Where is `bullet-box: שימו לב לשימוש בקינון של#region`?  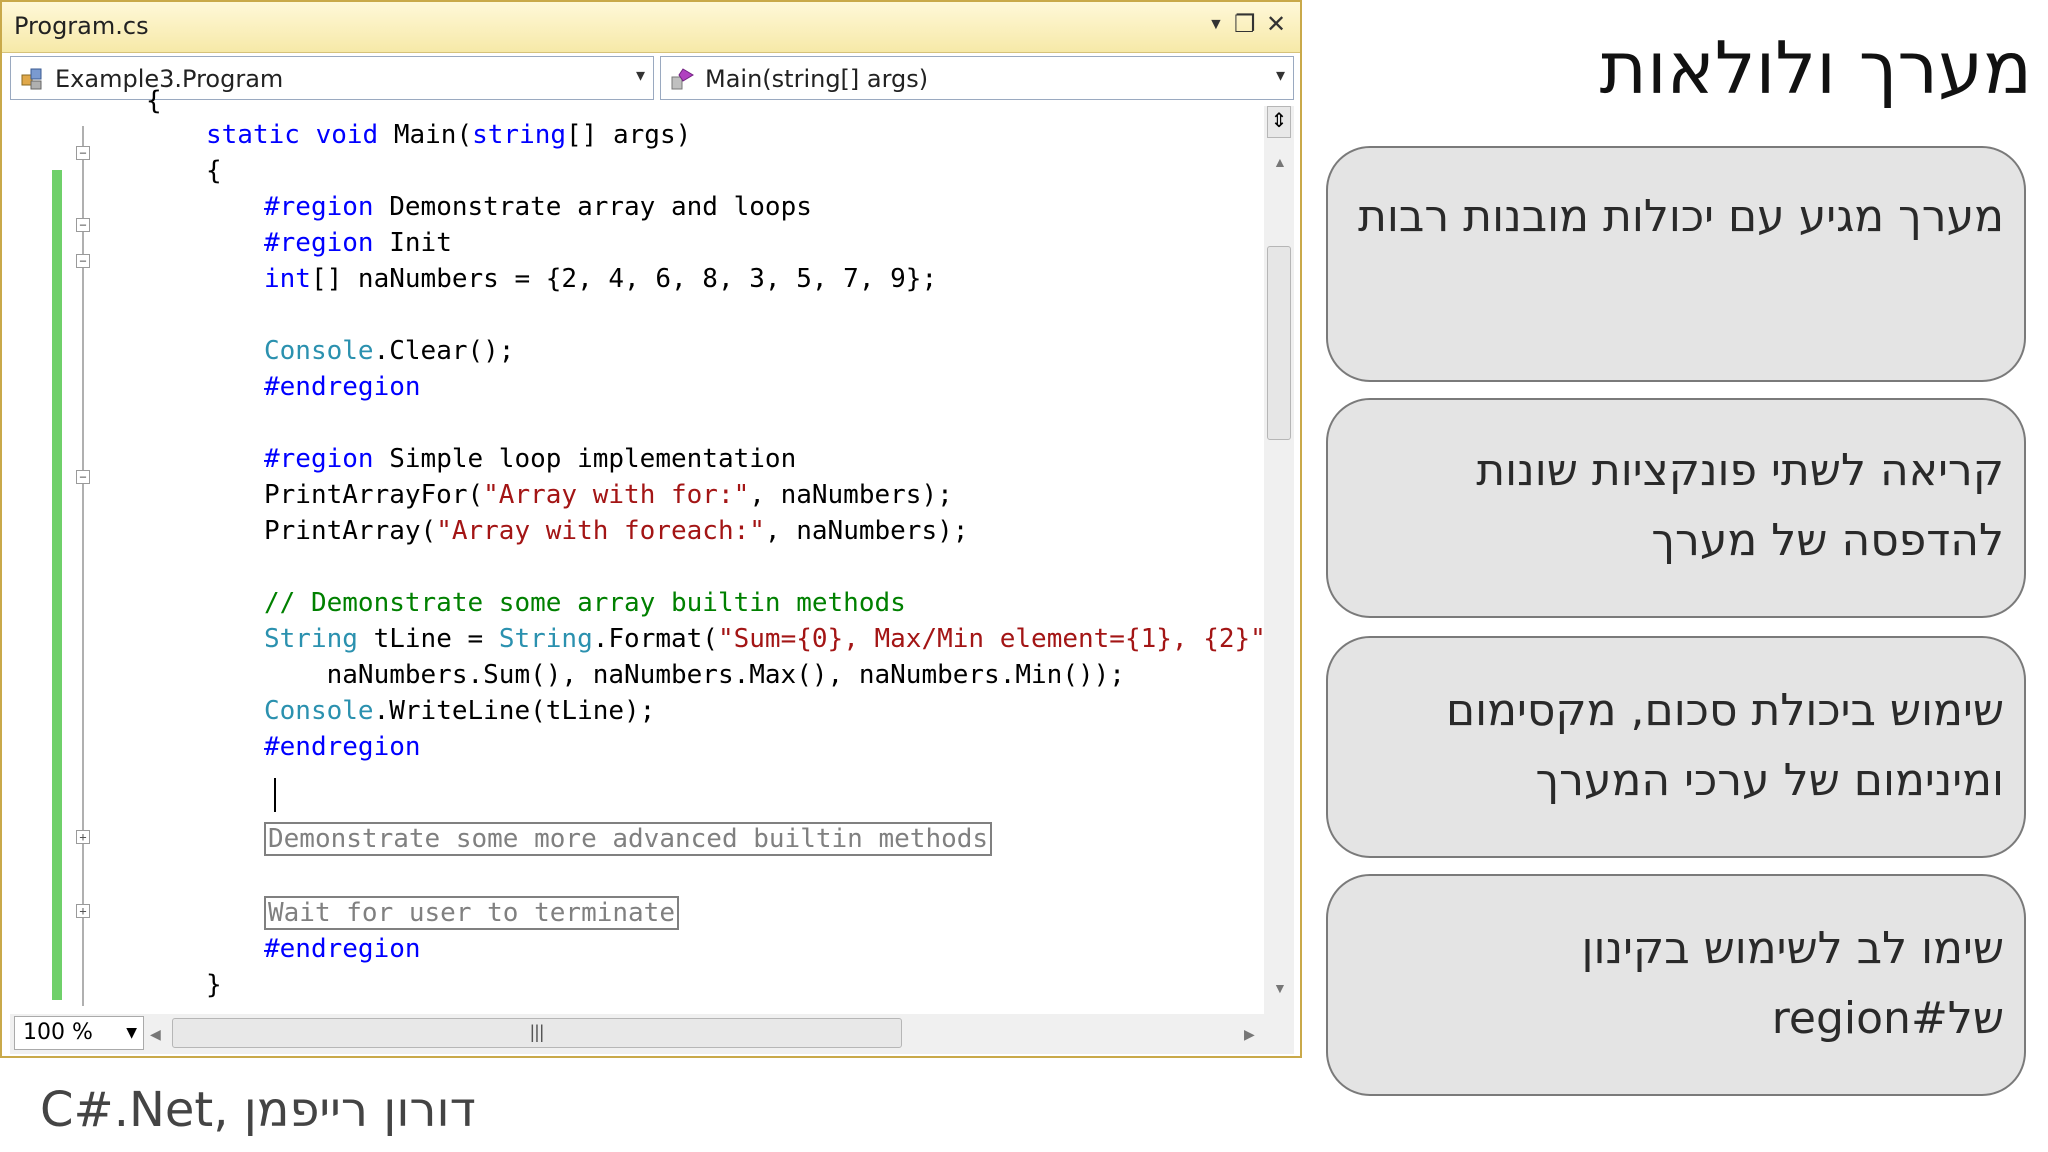
bullet-box: שימו לב לשימוש בקינון של#region is located at coordinates (1676, 985).